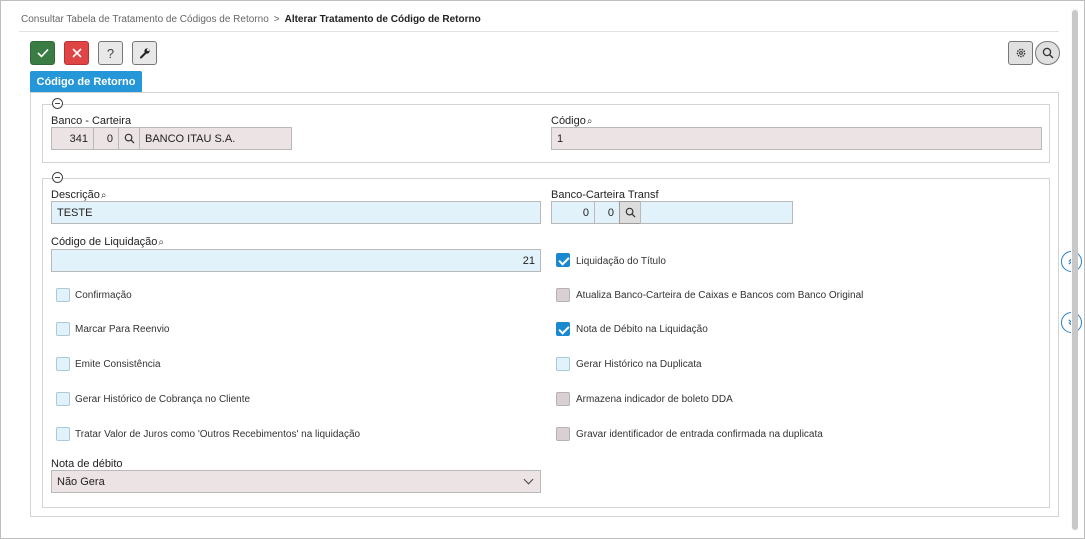 The width and height of the screenshot is (1085, 539). Describe the element at coordinates (642, 329) in the screenshot. I see `nota-debito-liquidacao-label: Nota de Débito na Liquidação` at that location.